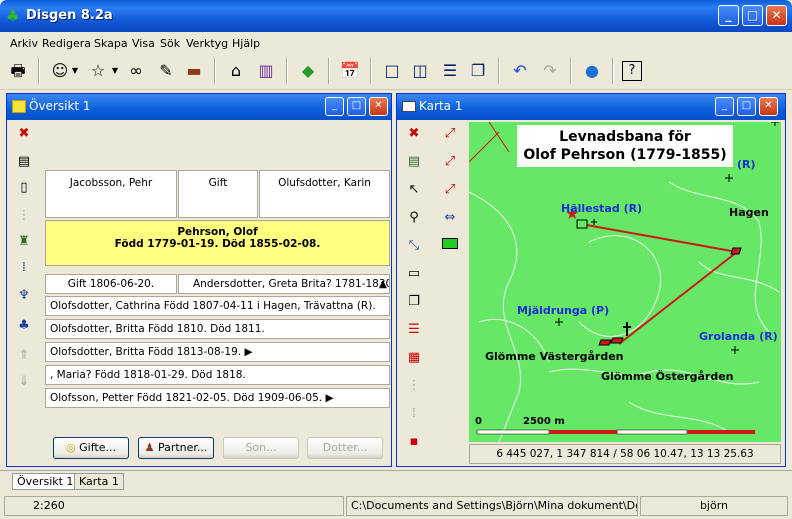  I want to click on scale-zero: 0, so click(478, 421).